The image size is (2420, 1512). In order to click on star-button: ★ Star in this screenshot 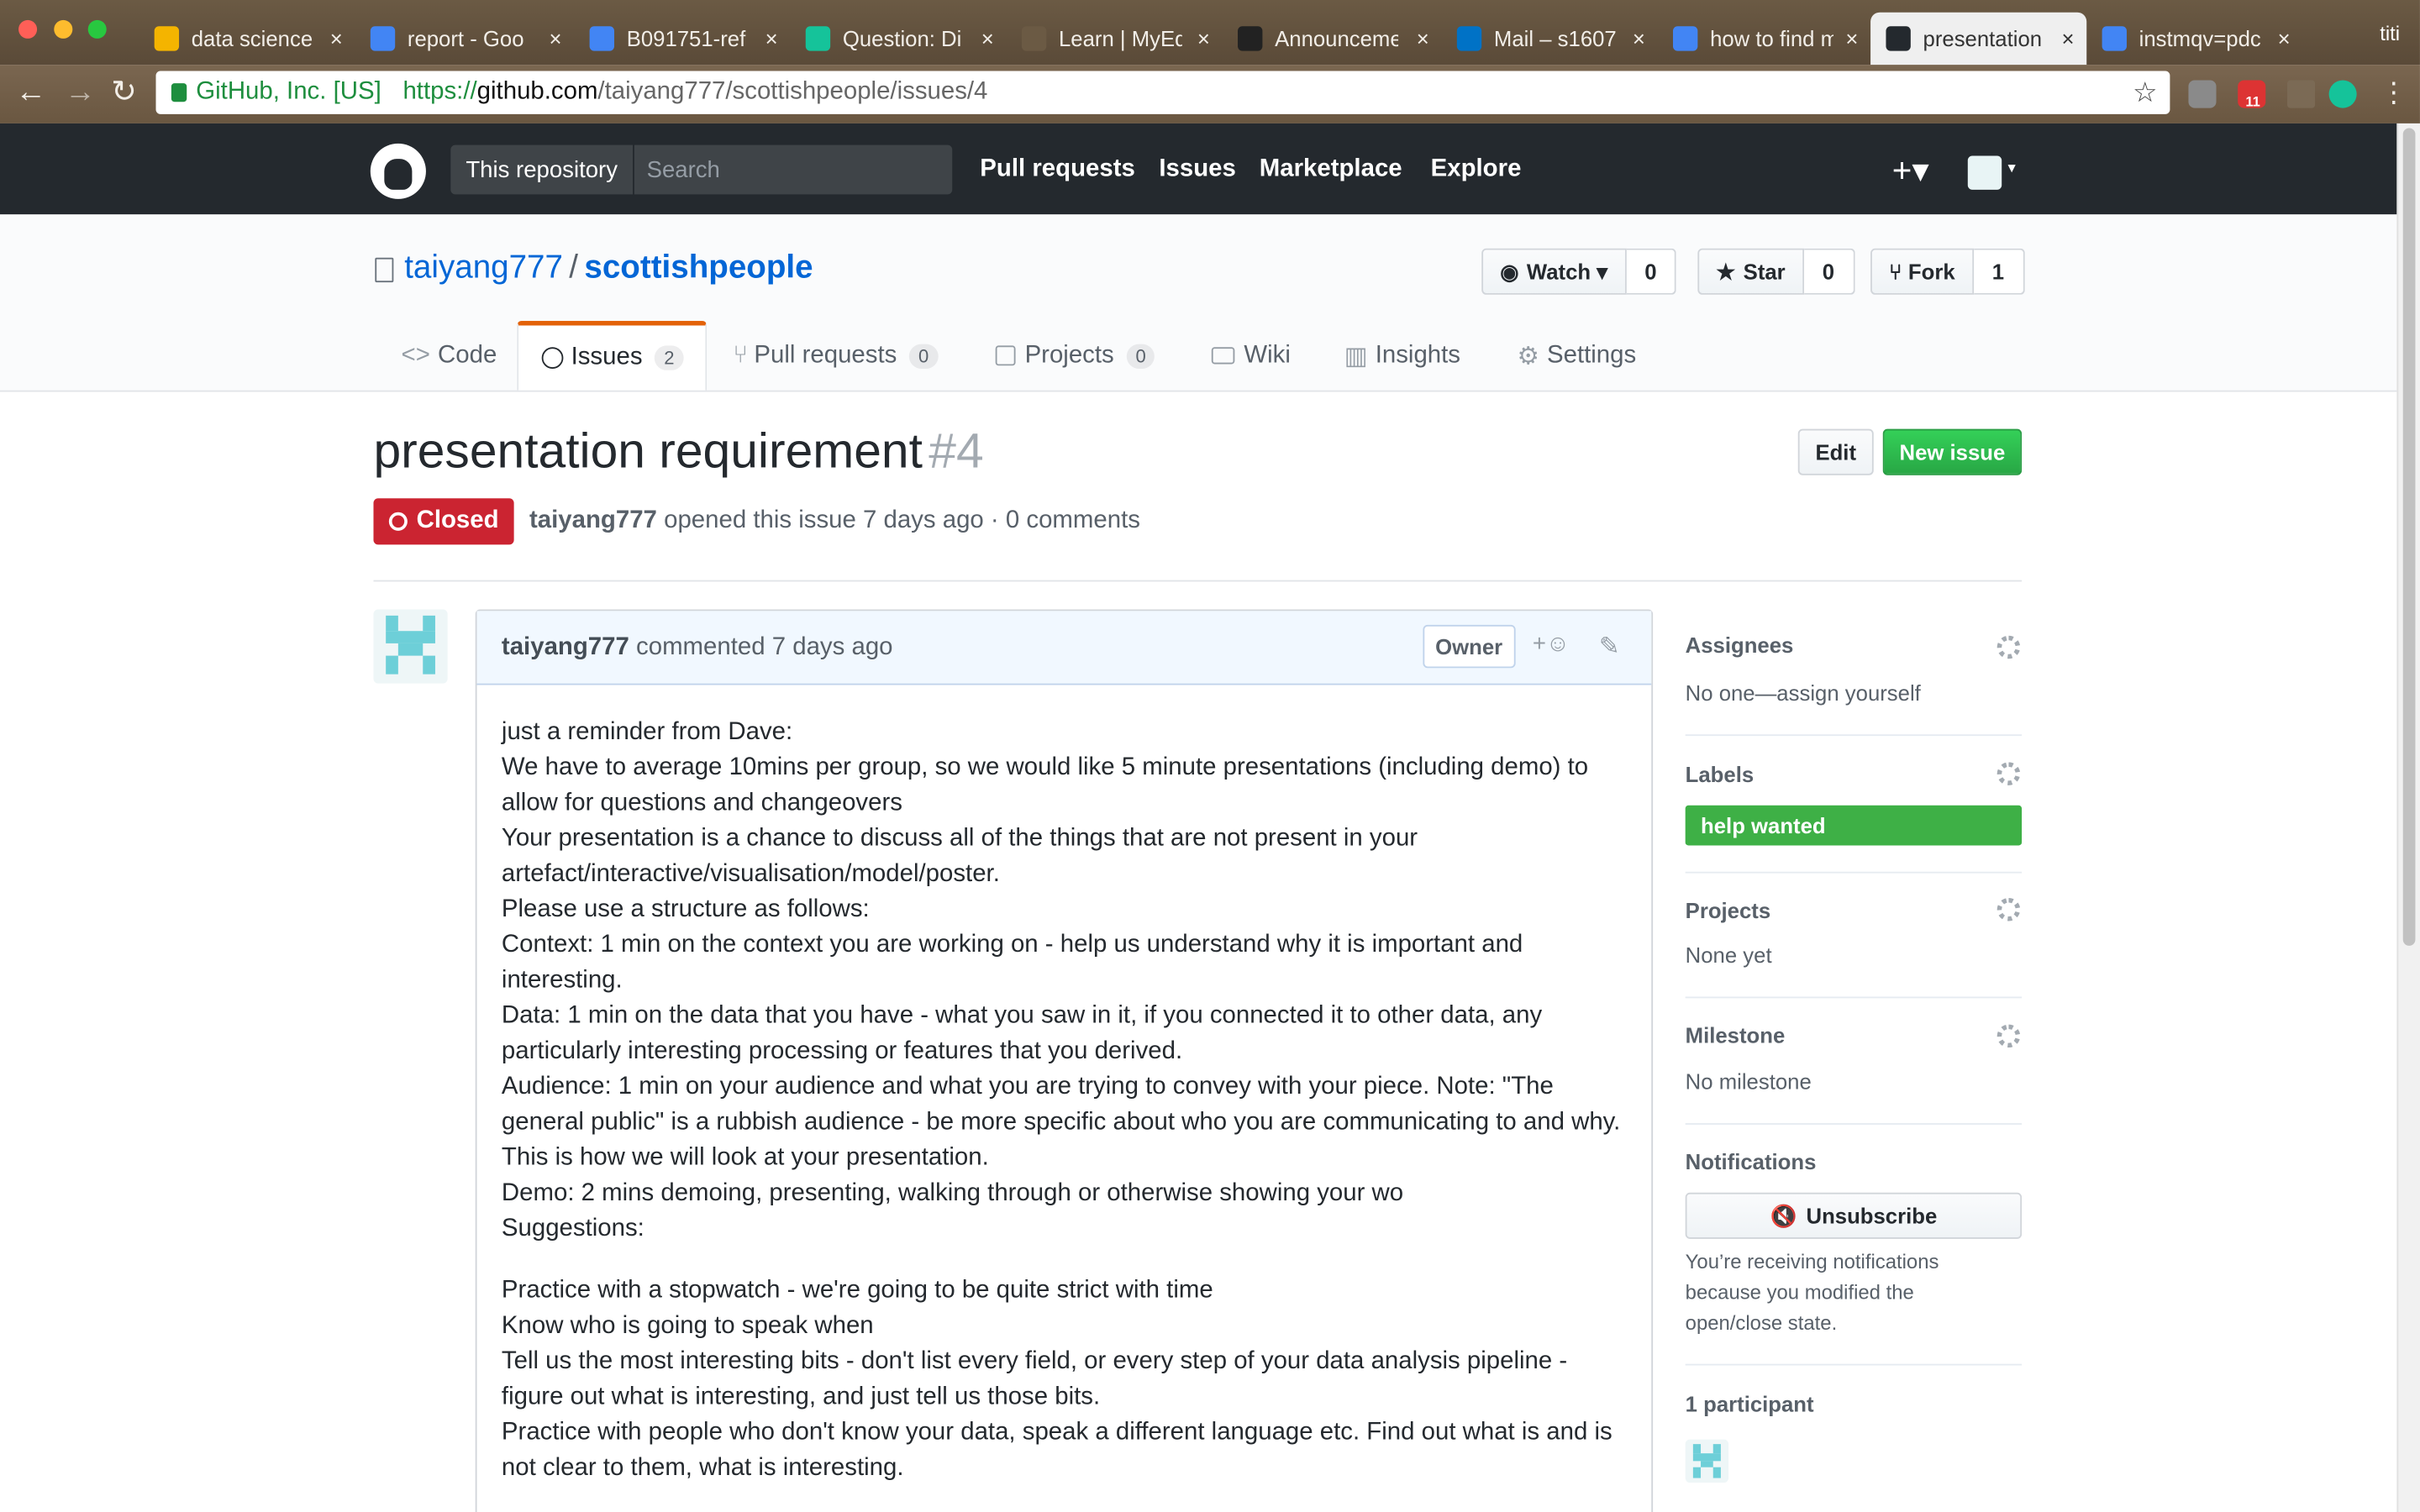, I will do `click(1750, 271)`.